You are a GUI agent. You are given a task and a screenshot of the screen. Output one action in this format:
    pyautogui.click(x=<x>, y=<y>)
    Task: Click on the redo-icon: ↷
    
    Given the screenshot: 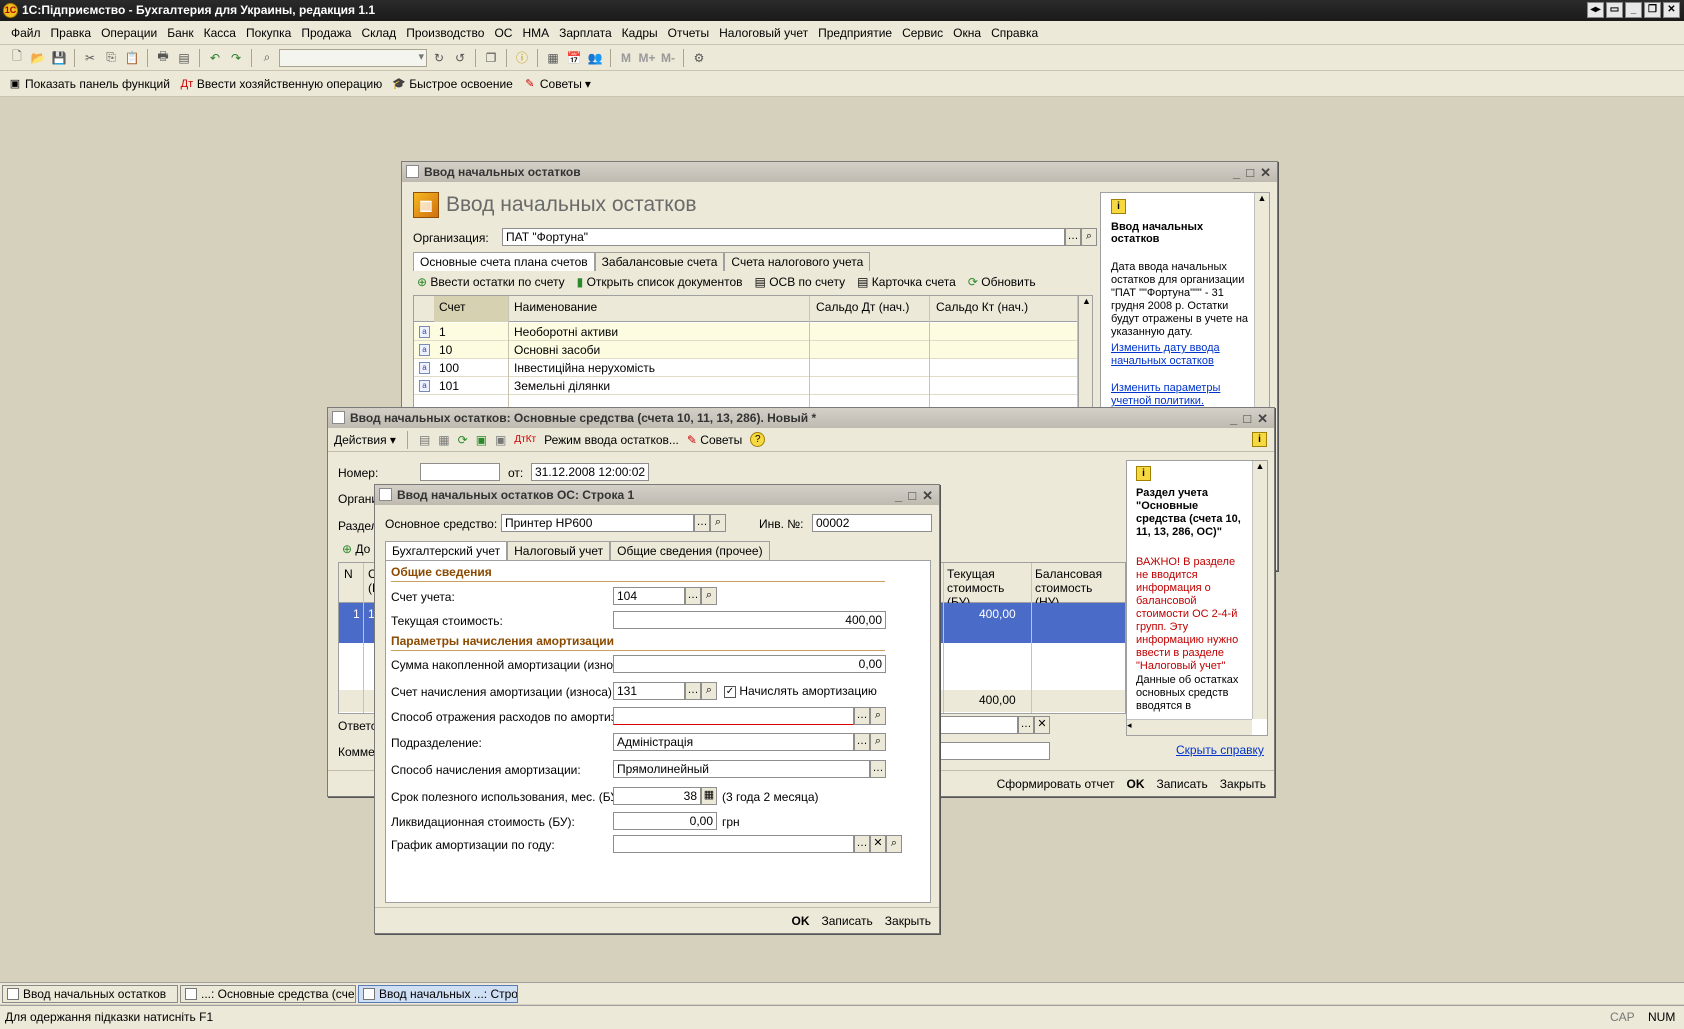 What is the action you would take?
    pyautogui.click(x=236, y=58)
    